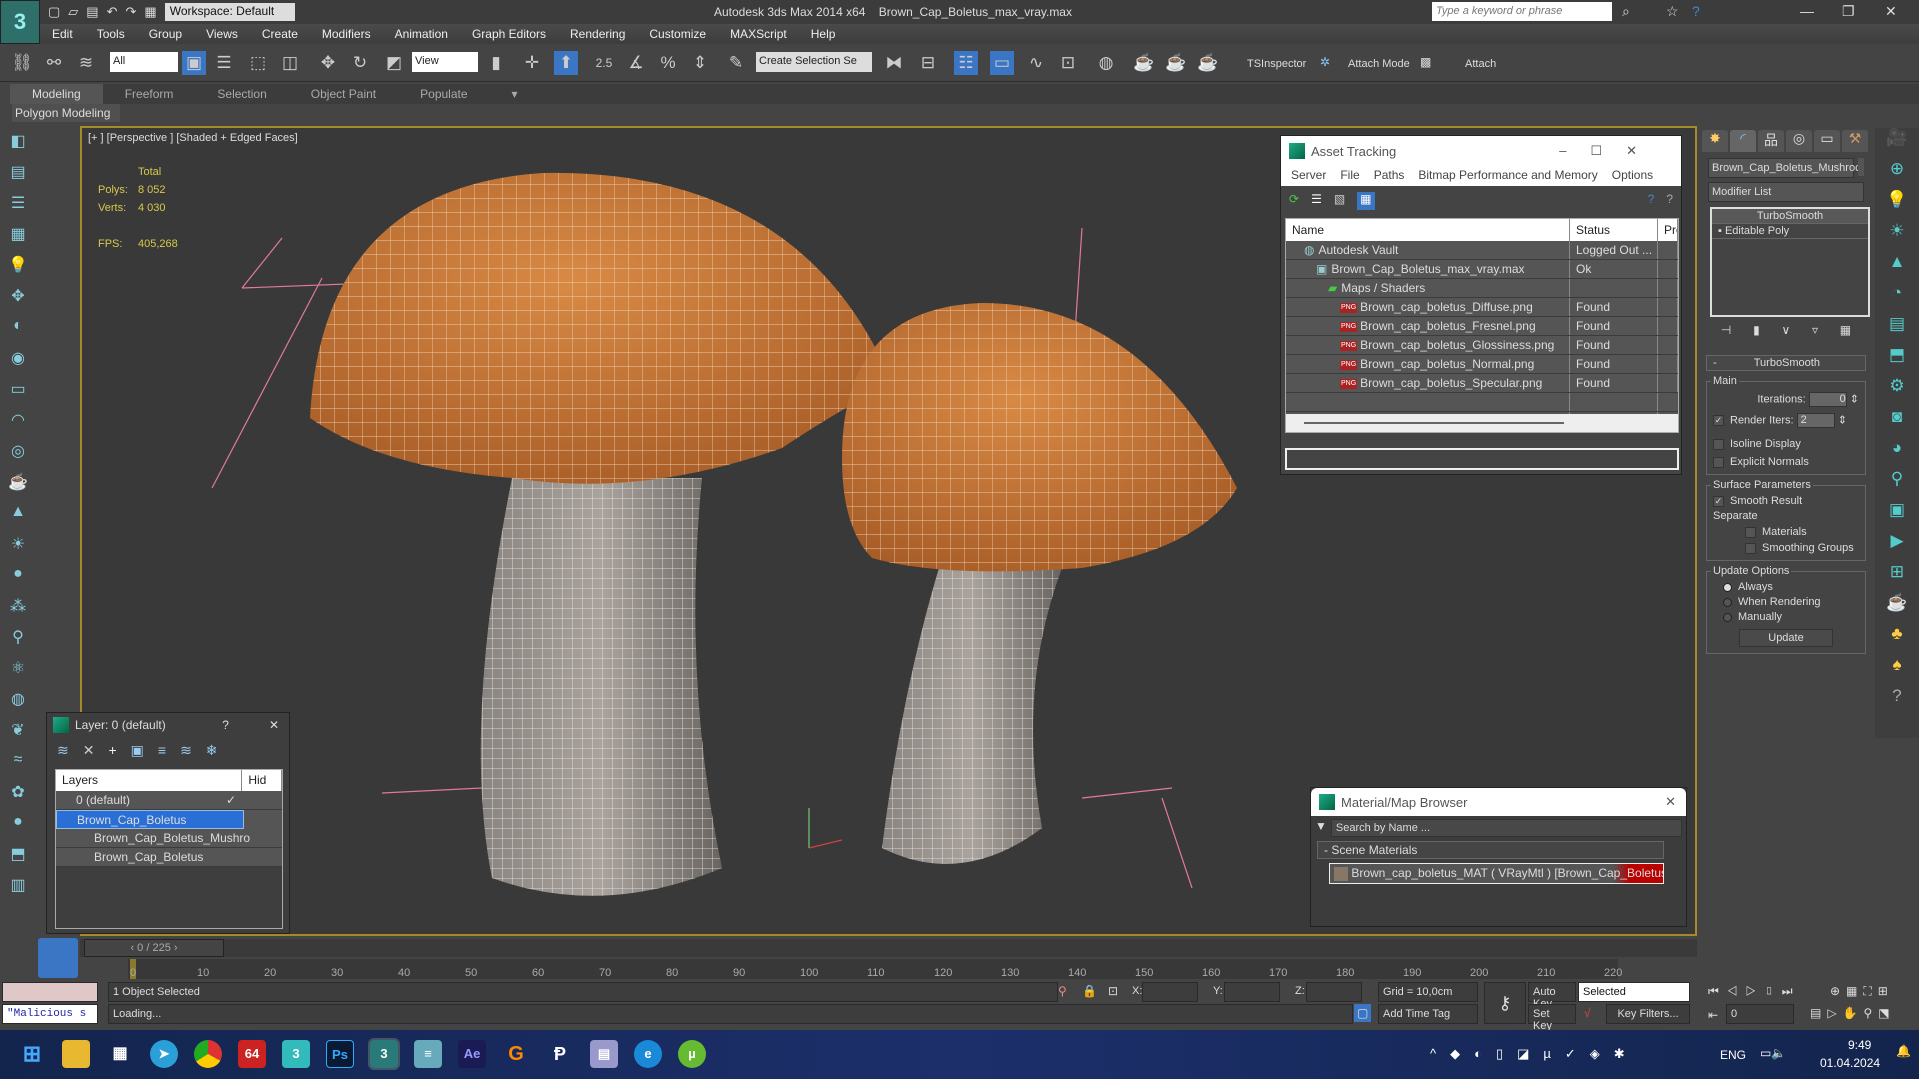  I want to click on windows-start-icon: ⊞, so click(32, 1054).